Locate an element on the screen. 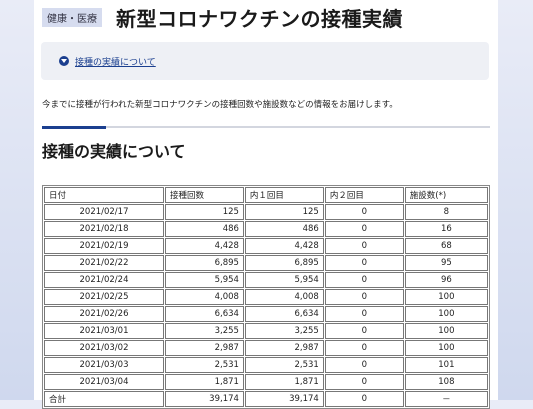 The width and height of the screenshot is (533, 409). cell-first-dose: 2,987 is located at coordinates (284, 348).